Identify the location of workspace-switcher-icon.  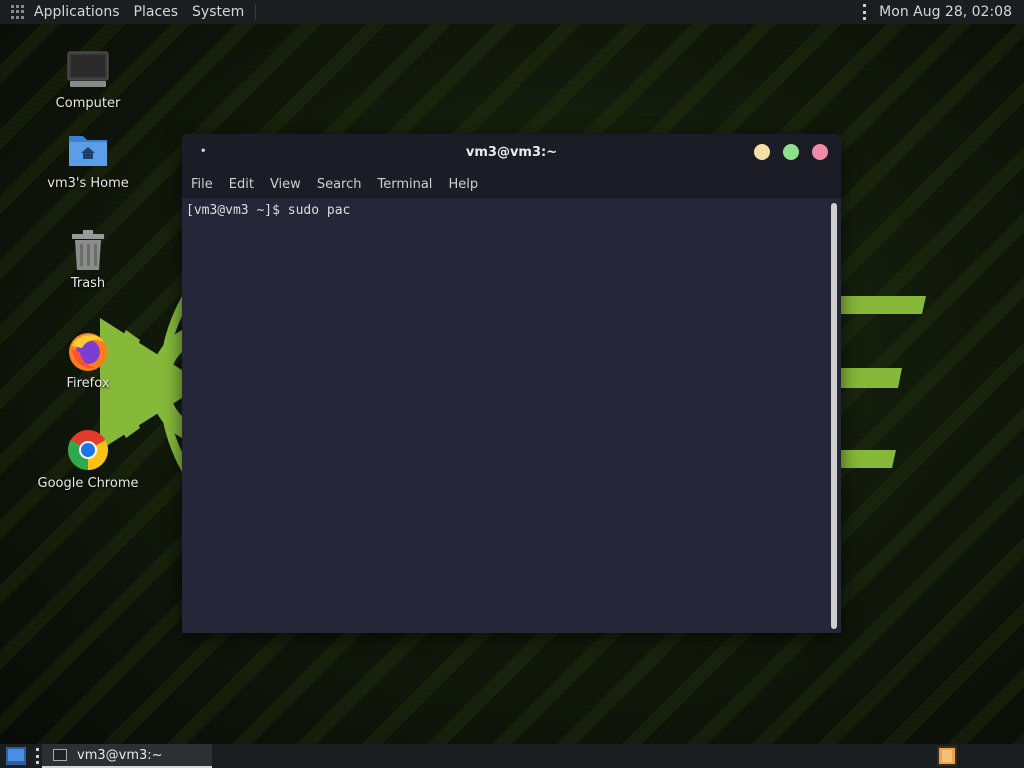
(947, 756).